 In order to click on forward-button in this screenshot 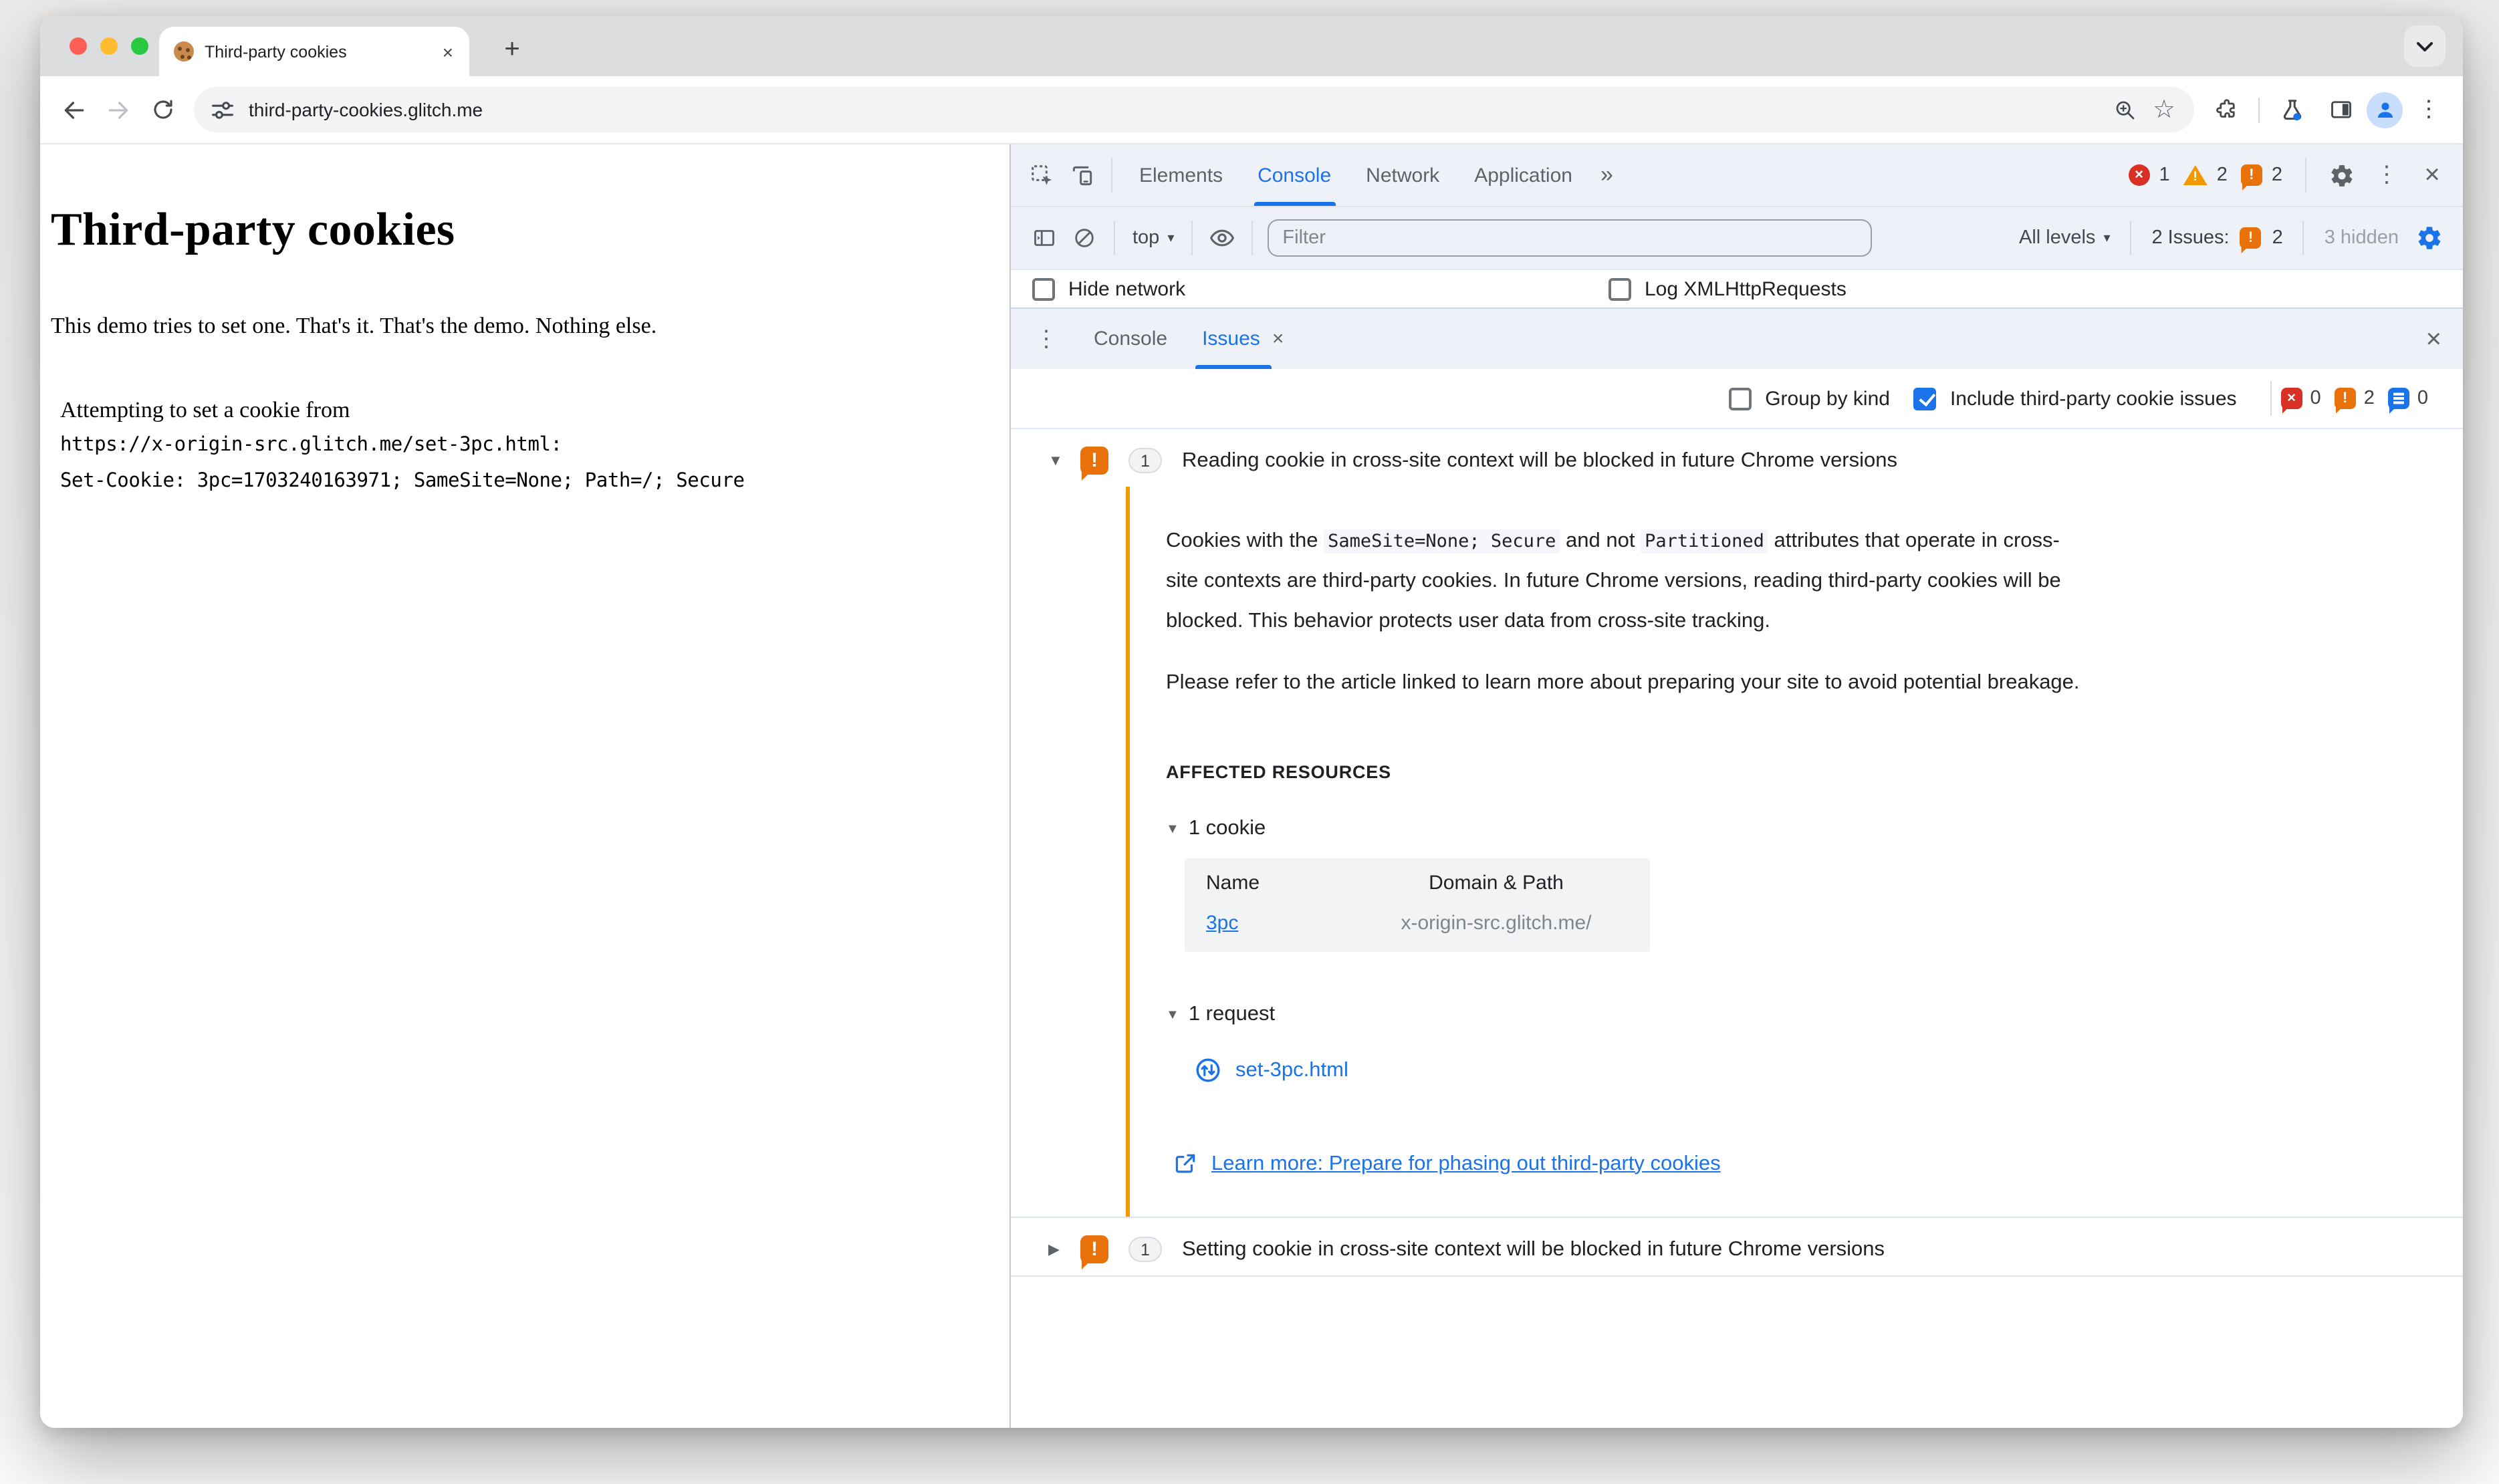, I will do `click(118, 110)`.